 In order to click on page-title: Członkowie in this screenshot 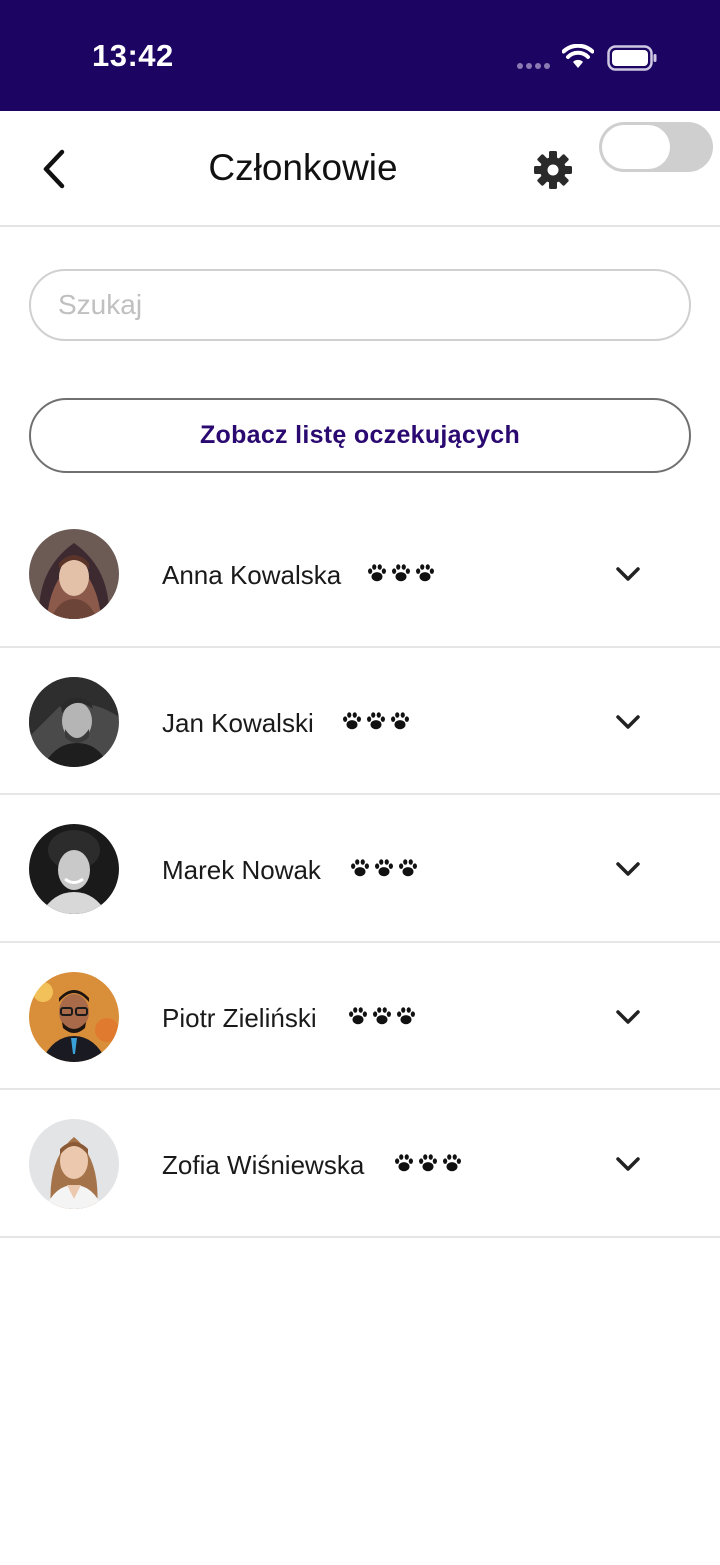, I will do `click(303, 167)`.